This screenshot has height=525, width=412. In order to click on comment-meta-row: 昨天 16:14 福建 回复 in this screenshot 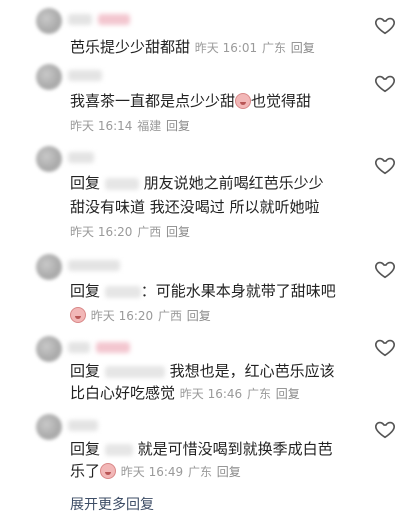, I will do `click(130, 125)`.